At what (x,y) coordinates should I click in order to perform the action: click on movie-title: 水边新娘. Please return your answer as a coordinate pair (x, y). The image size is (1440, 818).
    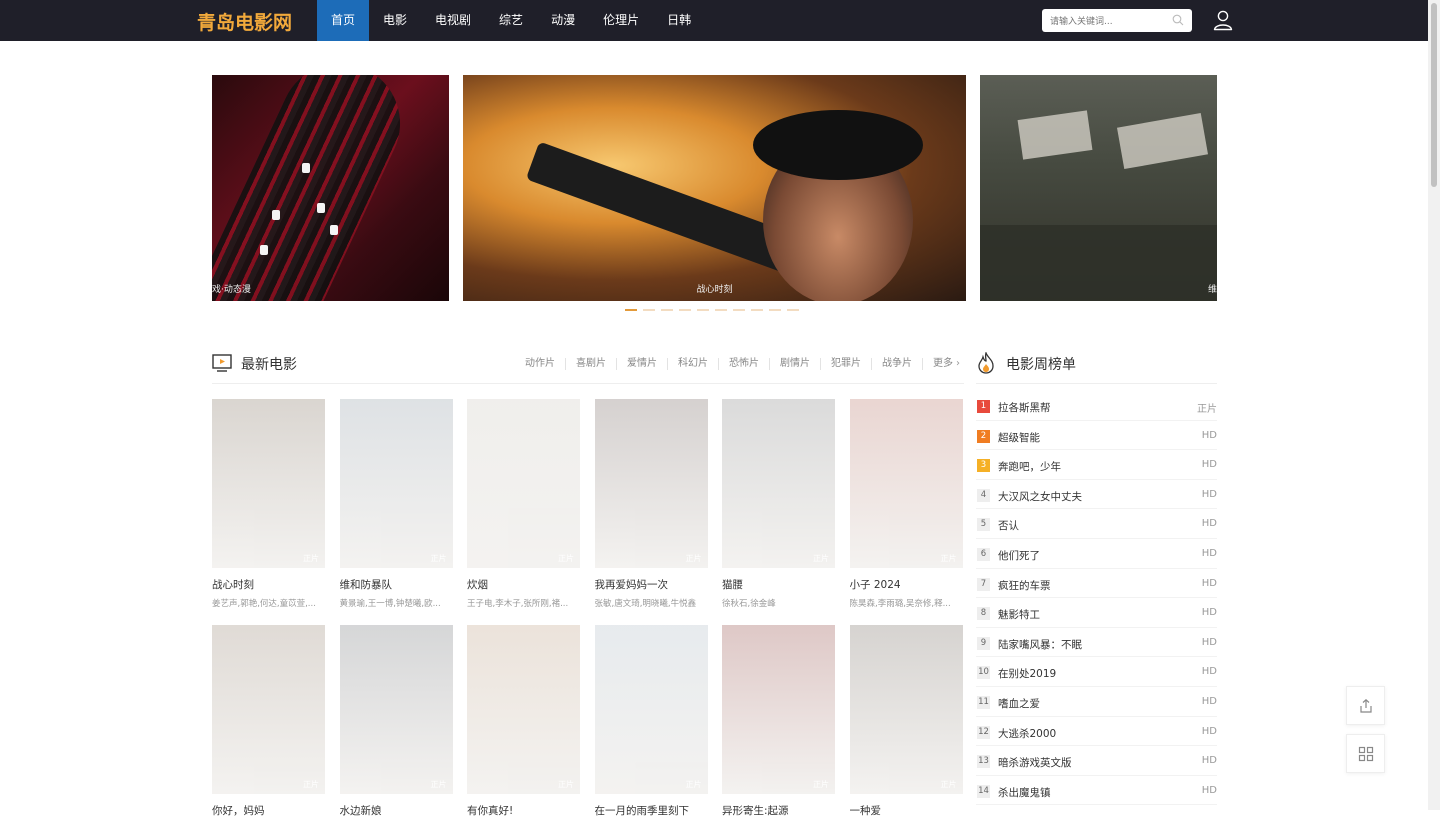
    Looking at the image, I should click on (396, 810).